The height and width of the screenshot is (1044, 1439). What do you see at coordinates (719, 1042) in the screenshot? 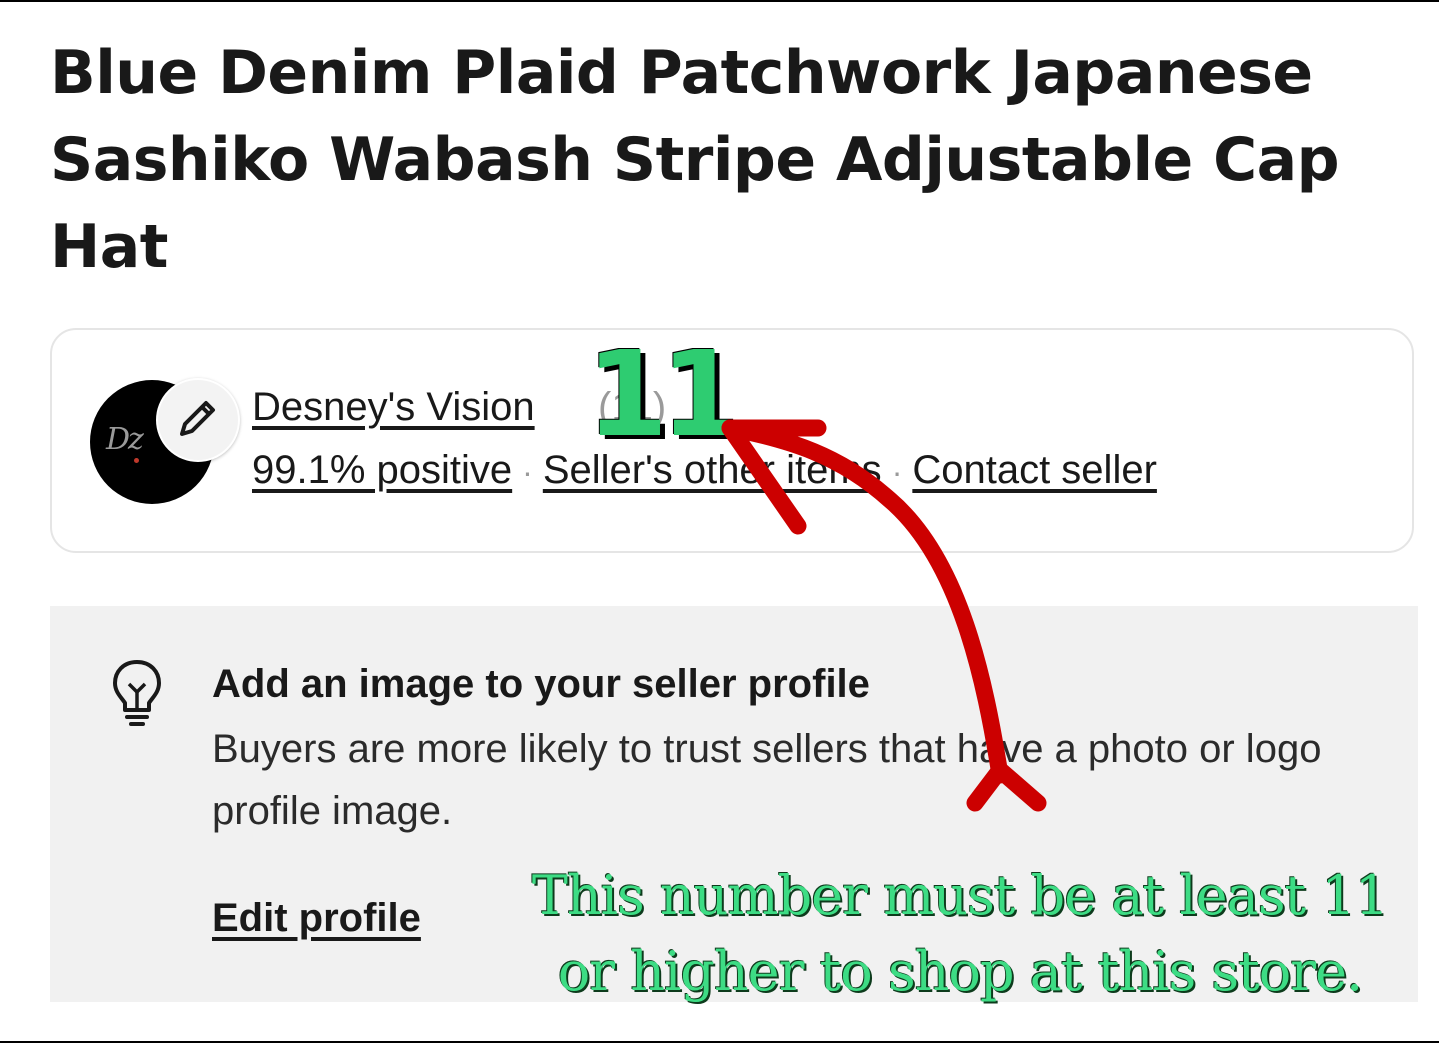
I see `bottom-border` at bounding box center [719, 1042].